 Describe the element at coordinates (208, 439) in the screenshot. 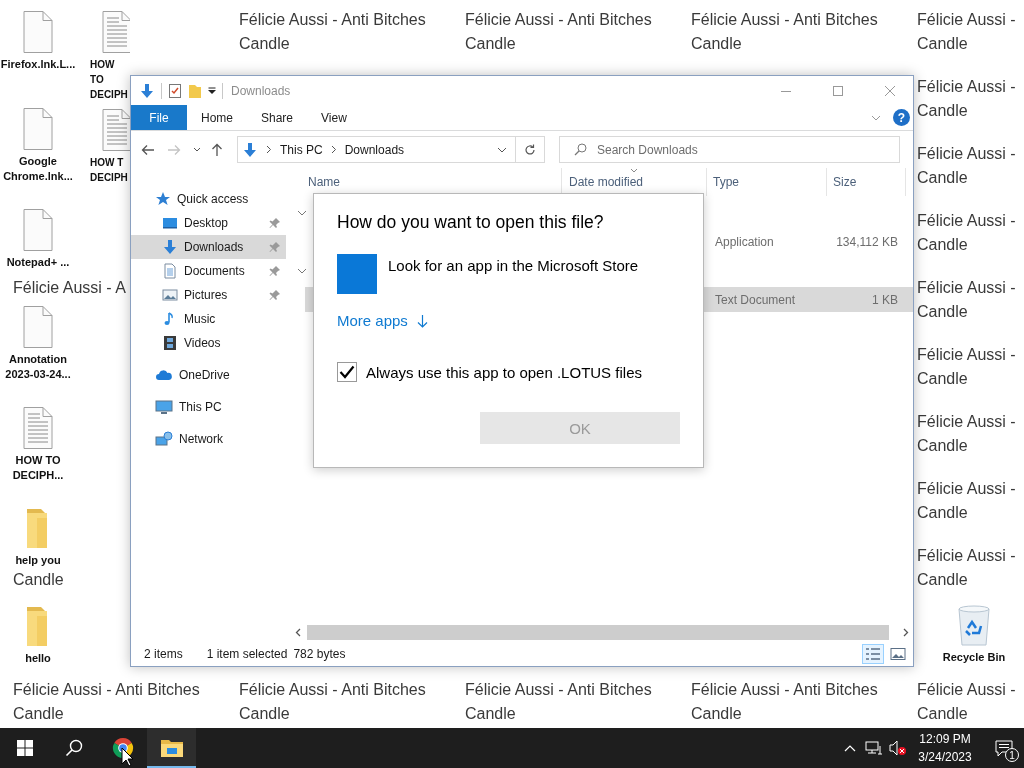

I see `nav-item: Network` at that location.